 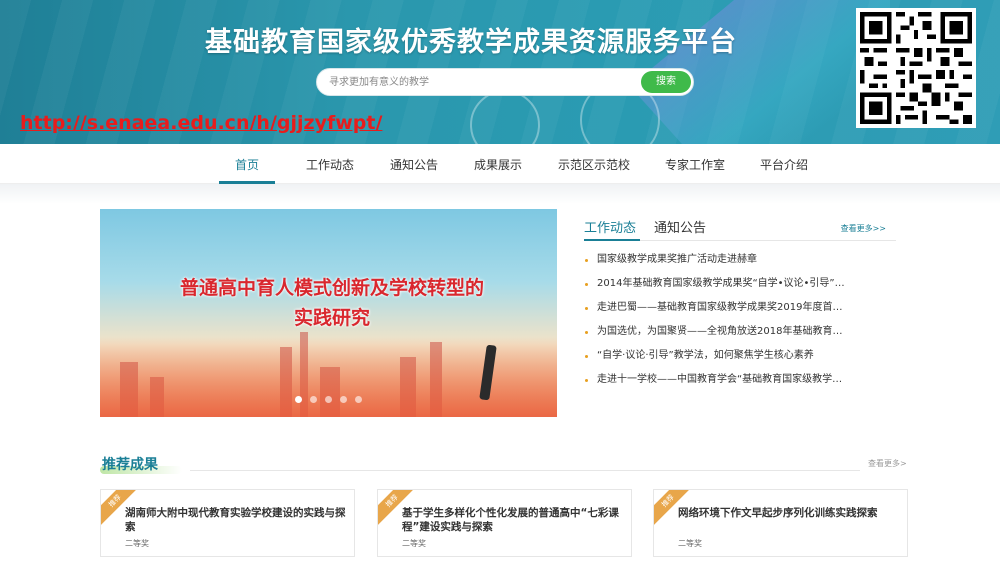 I want to click on nav-item-notices: 通知公告, so click(x=414, y=164).